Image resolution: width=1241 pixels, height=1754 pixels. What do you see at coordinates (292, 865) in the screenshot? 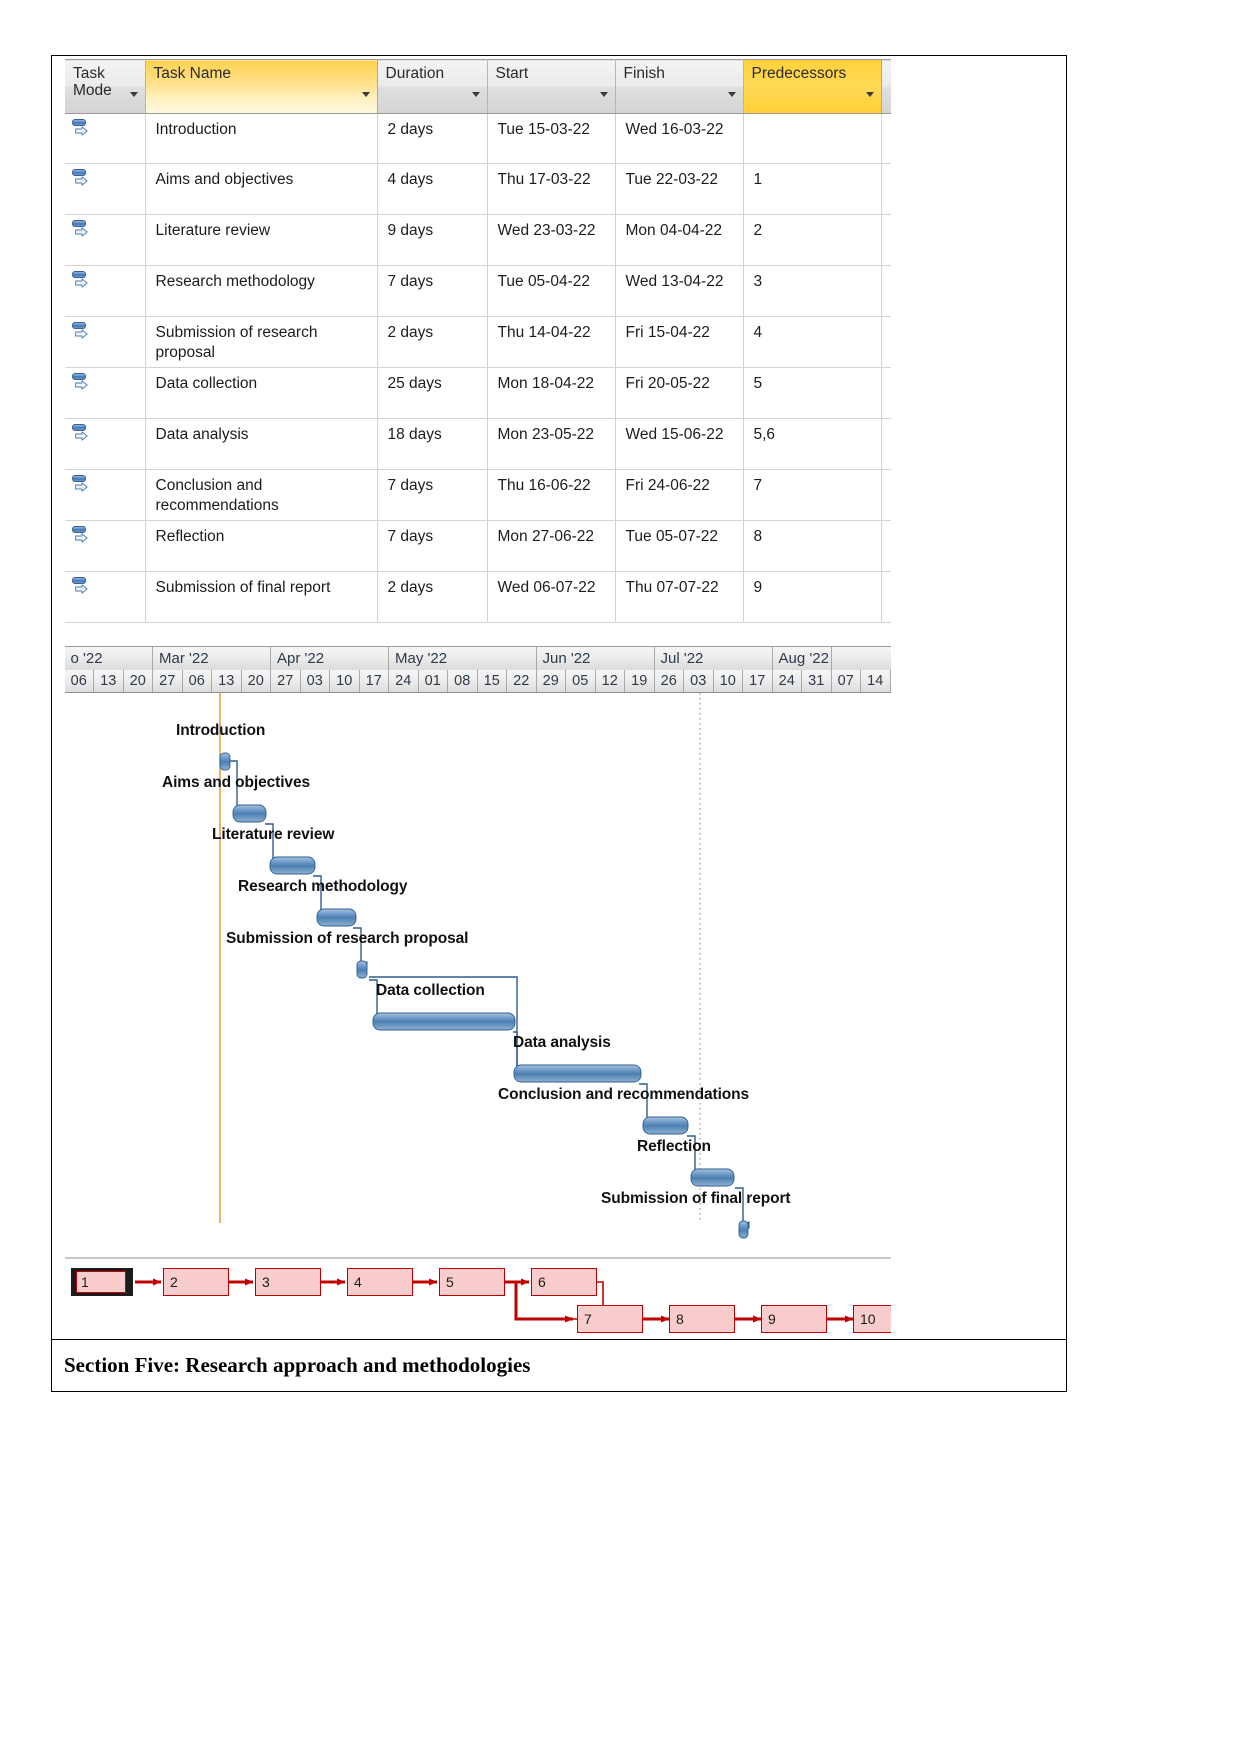
I see `gantt-bar-literature-review` at bounding box center [292, 865].